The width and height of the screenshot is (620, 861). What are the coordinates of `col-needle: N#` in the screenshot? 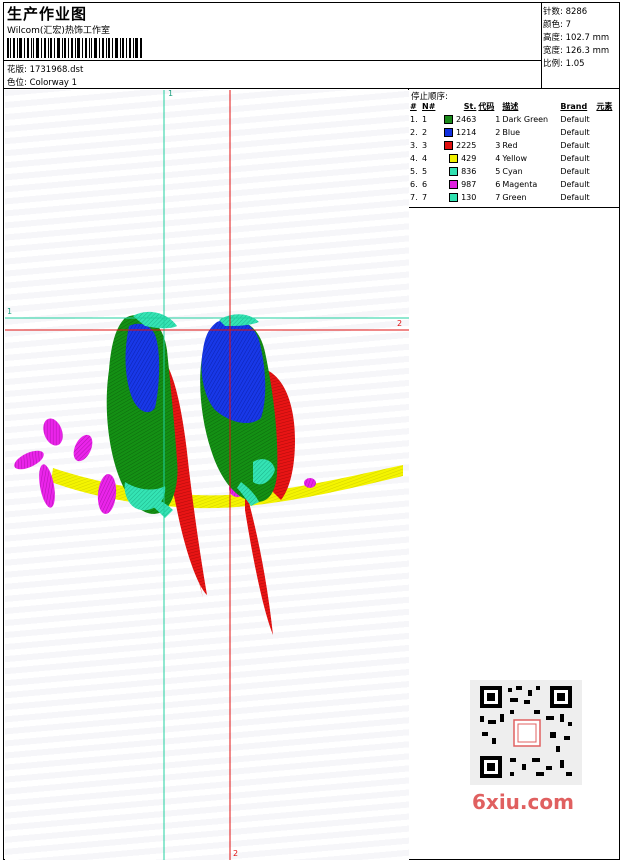 It's located at (429, 106).